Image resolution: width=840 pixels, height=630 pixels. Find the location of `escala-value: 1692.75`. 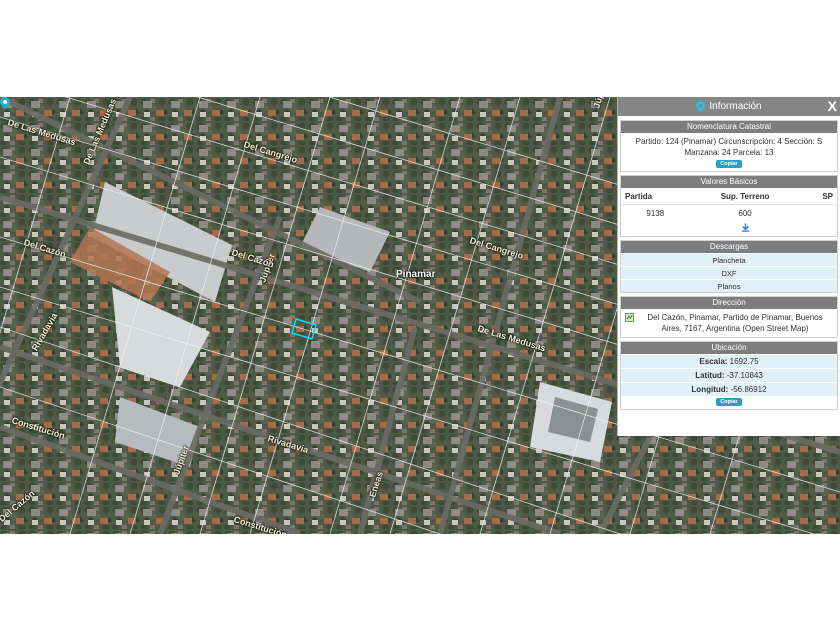

escala-value: 1692.75 is located at coordinates (744, 361).